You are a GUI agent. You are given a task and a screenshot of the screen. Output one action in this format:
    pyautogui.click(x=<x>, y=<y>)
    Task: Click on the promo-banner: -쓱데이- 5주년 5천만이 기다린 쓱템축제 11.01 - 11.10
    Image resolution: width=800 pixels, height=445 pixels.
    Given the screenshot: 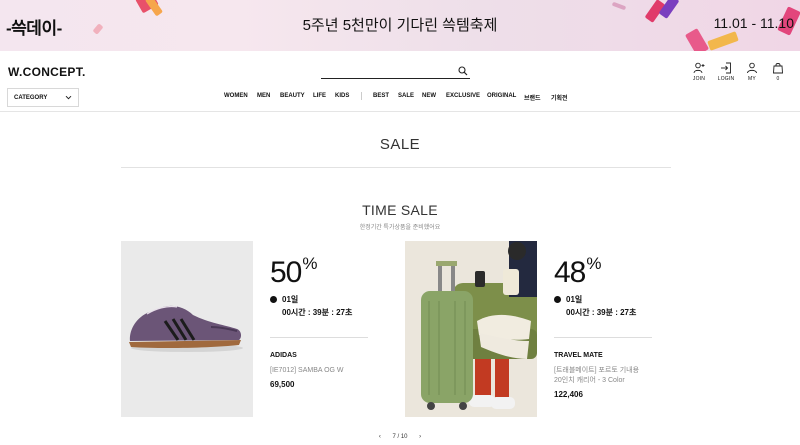 What is the action you would take?
    pyautogui.click(x=400, y=25)
    